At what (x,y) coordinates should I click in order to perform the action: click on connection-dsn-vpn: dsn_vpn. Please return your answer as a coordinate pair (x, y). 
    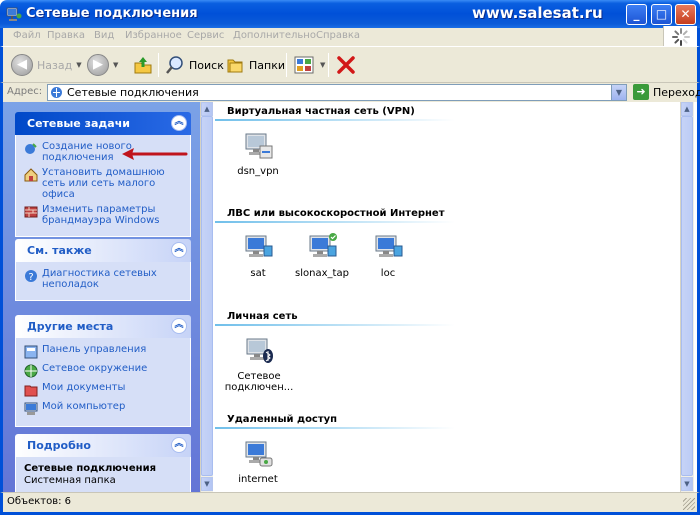
    Looking at the image, I should click on (258, 153).